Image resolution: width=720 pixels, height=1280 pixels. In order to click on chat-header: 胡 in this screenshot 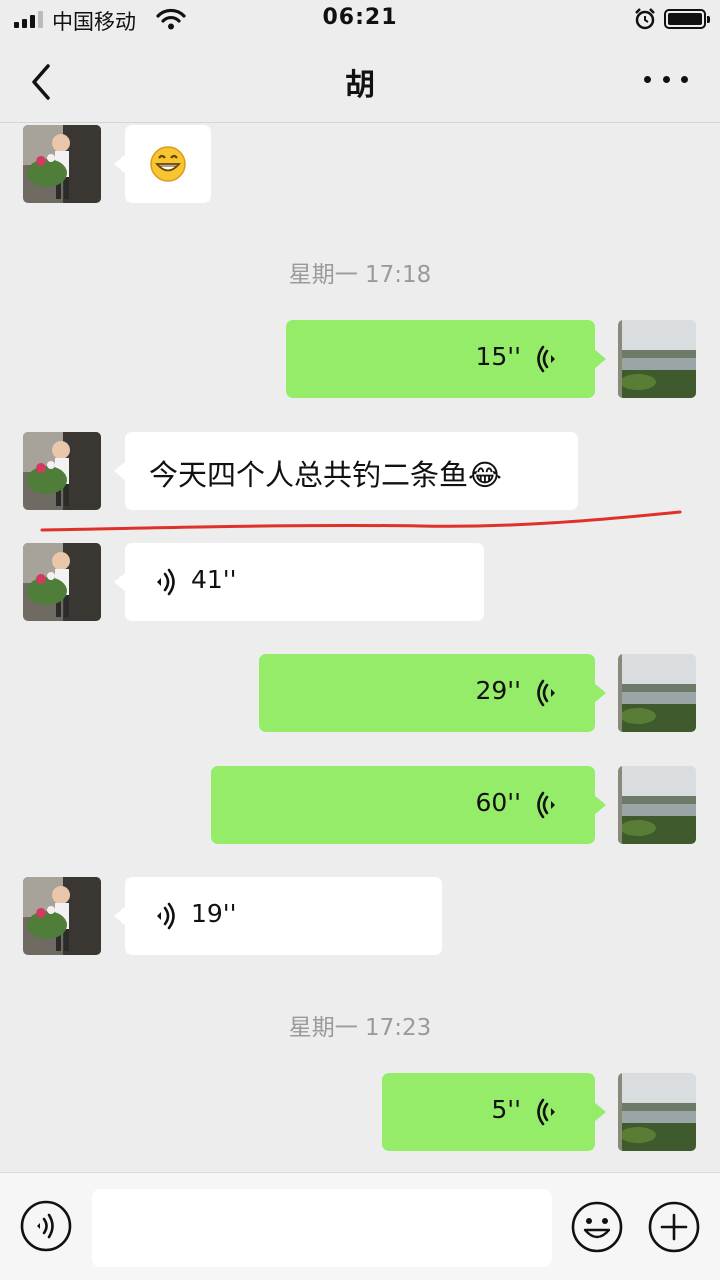, I will do `click(360, 81)`.